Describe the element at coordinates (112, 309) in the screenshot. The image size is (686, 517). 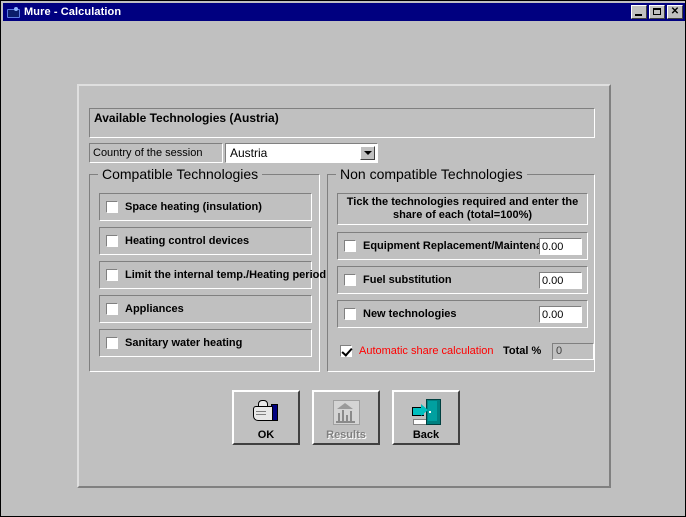
I see `checkbox-appliances` at that location.